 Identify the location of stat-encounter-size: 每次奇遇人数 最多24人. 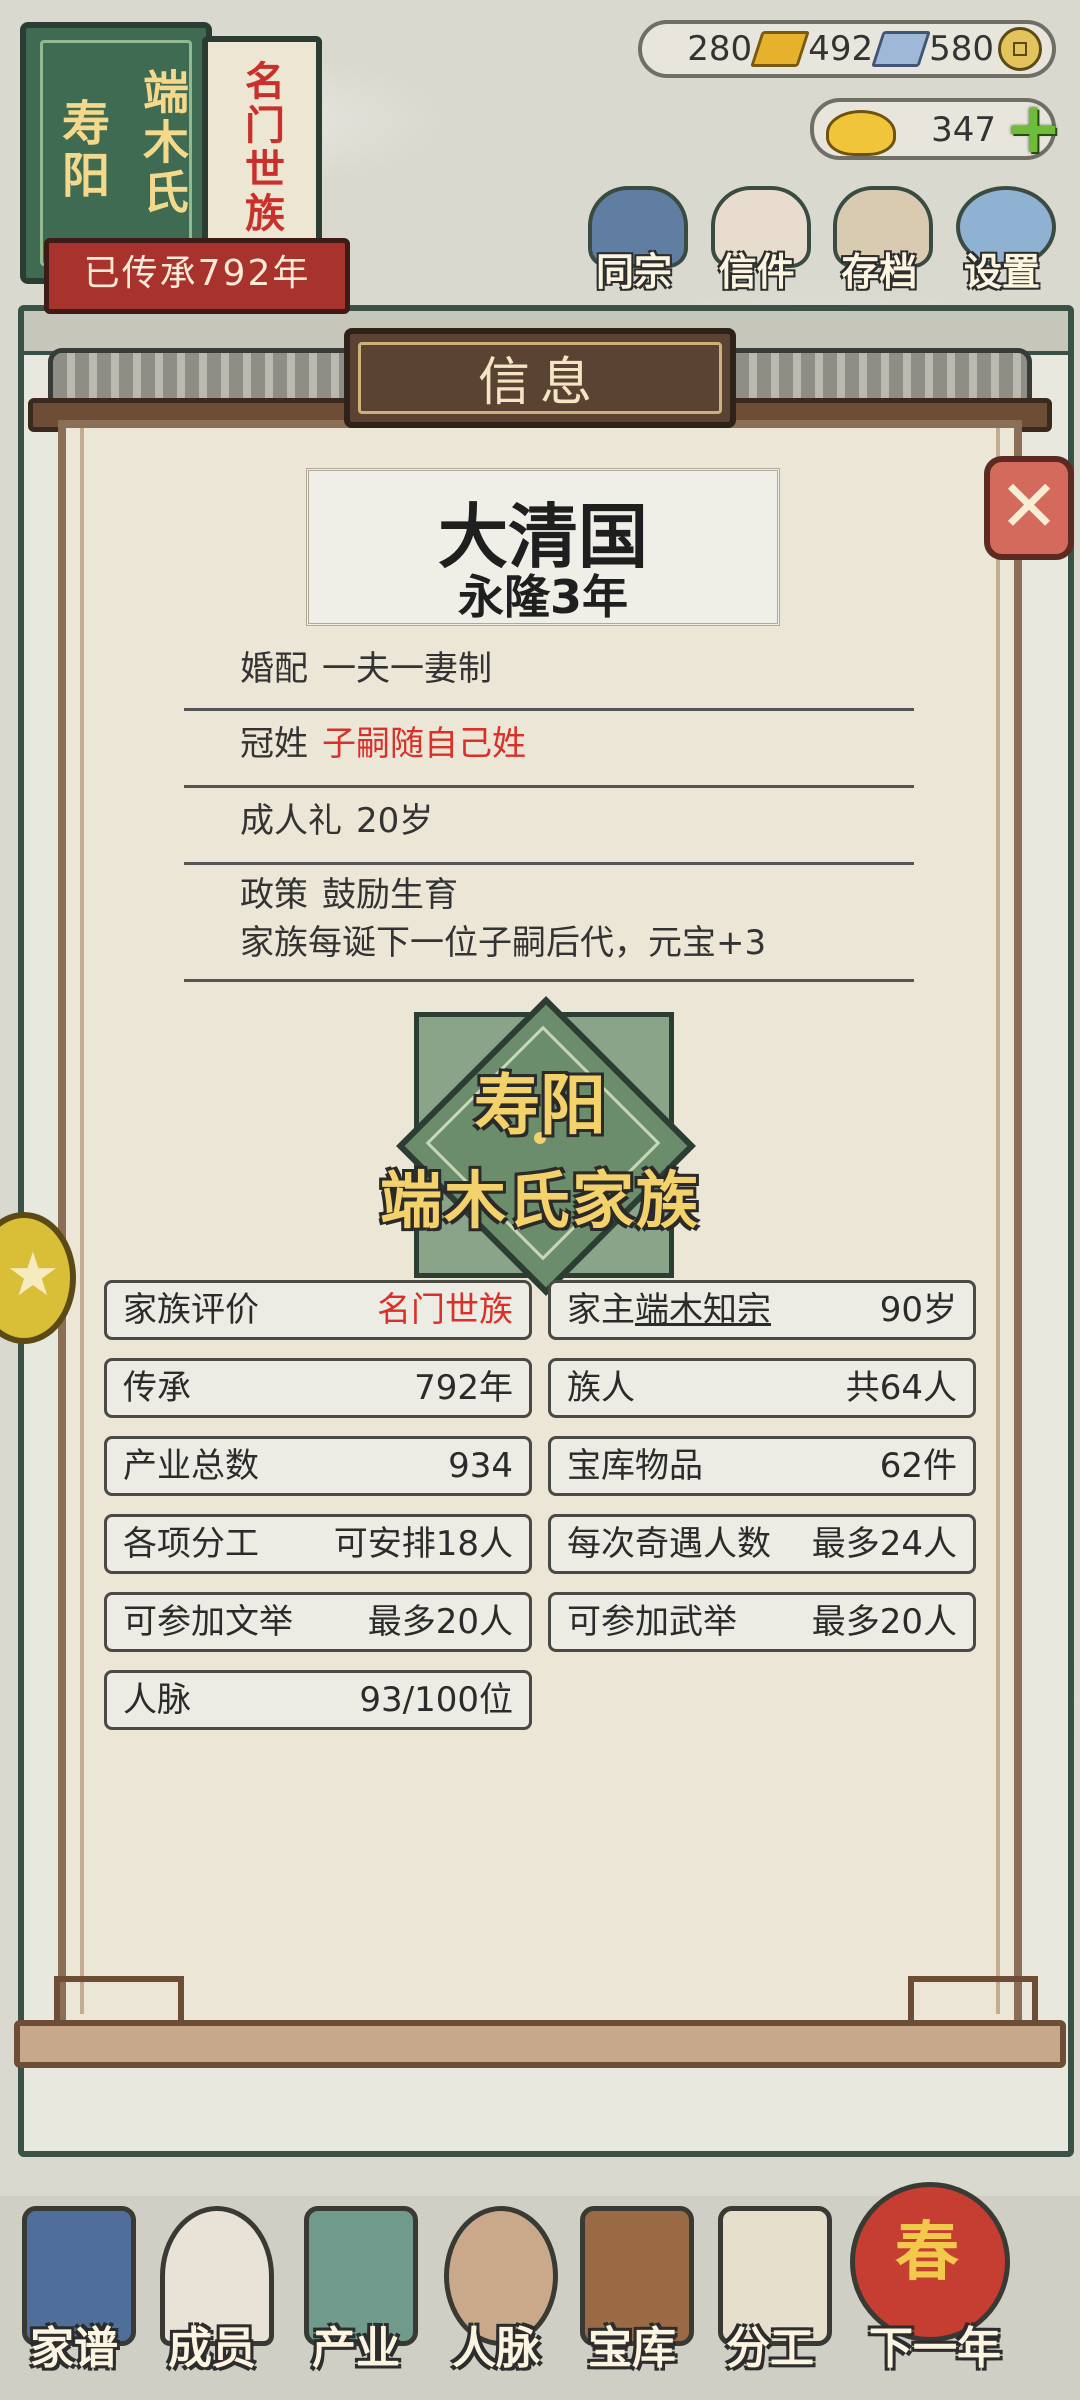
(762, 1544).